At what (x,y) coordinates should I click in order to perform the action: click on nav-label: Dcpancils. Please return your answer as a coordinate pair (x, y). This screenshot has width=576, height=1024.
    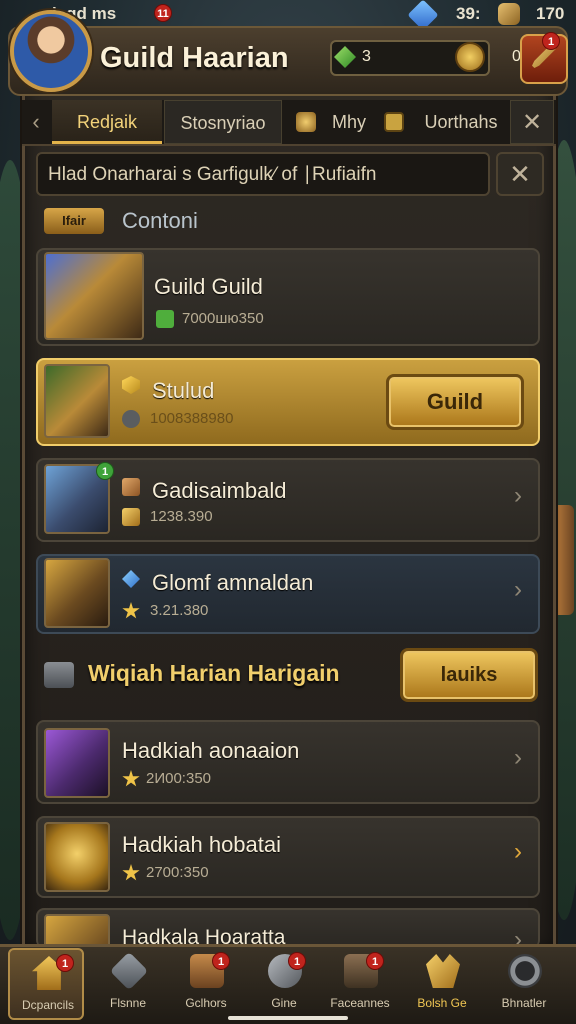
    Looking at the image, I should click on (48, 1005).